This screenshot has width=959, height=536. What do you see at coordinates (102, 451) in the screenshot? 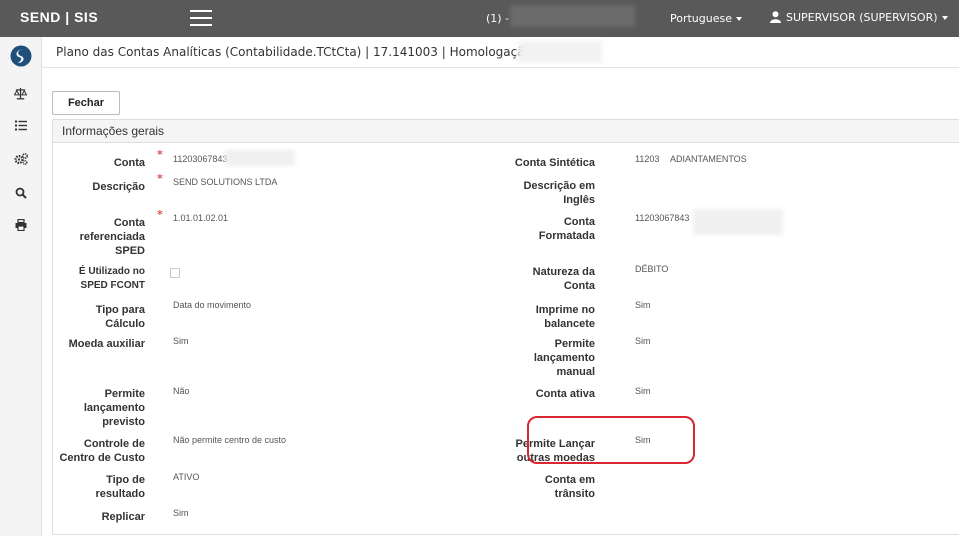
I see `centro-custo-label: Controle de Centro de Custo` at bounding box center [102, 451].